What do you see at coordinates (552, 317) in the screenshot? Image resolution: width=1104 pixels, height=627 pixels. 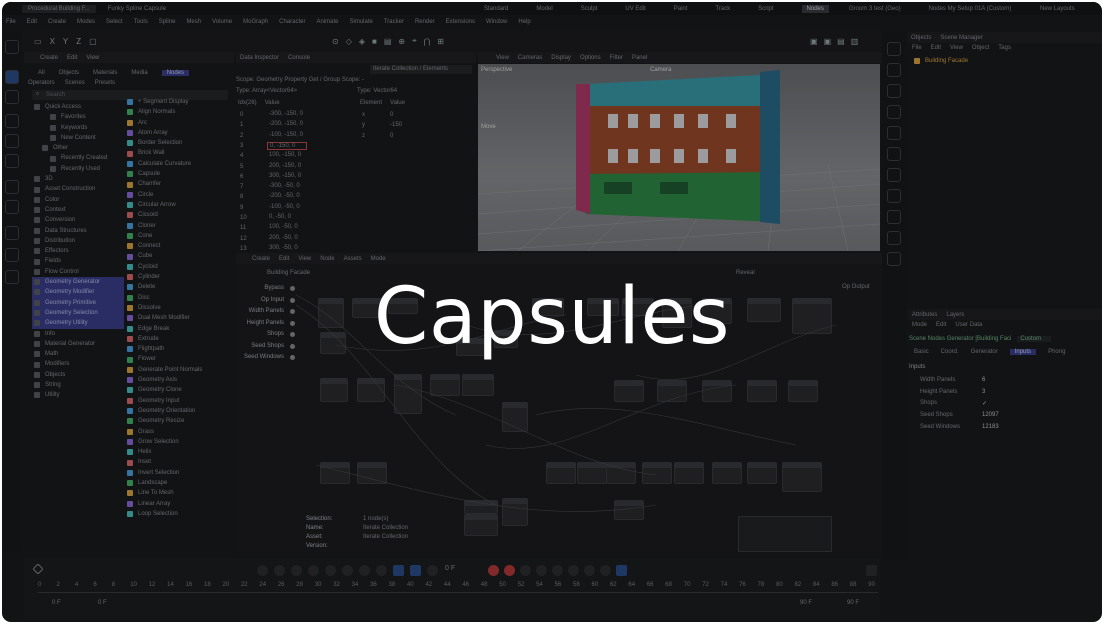 I see `overlay-title: Capsules` at bounding box center [552, 317].